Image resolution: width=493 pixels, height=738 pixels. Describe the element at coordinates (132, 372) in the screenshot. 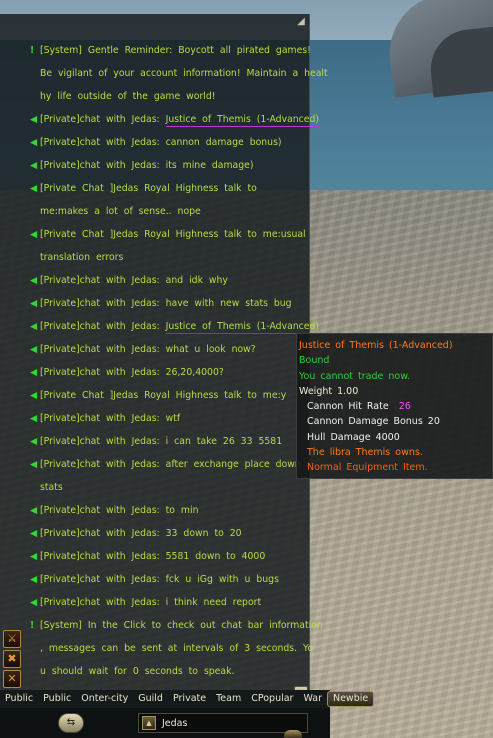

I see `chat-text: [Private]chat with Jedas: 26,20,4000?` at that location.